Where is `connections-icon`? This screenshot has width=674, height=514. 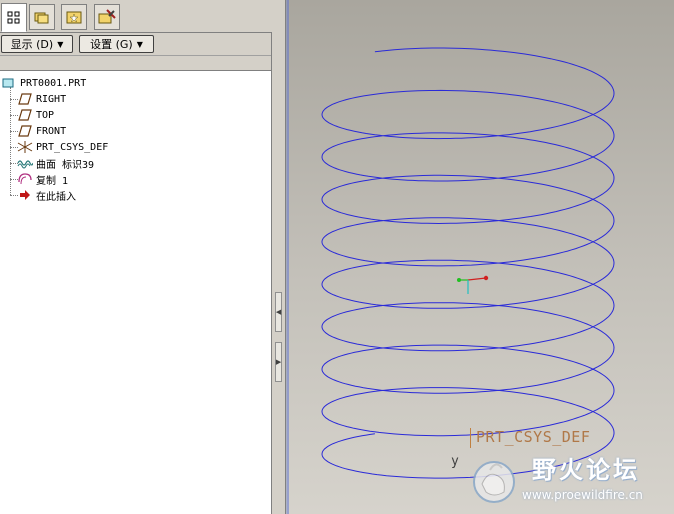 connections-icon is located at coordinates (107, 16).